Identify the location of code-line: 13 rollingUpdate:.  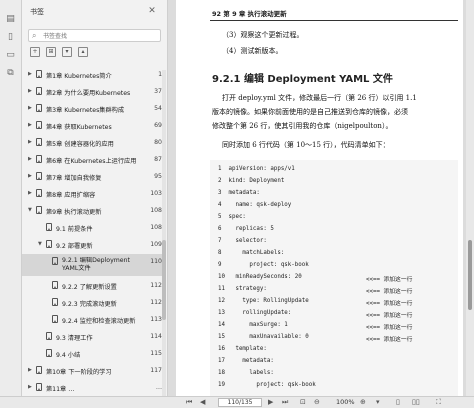
(255, 313).